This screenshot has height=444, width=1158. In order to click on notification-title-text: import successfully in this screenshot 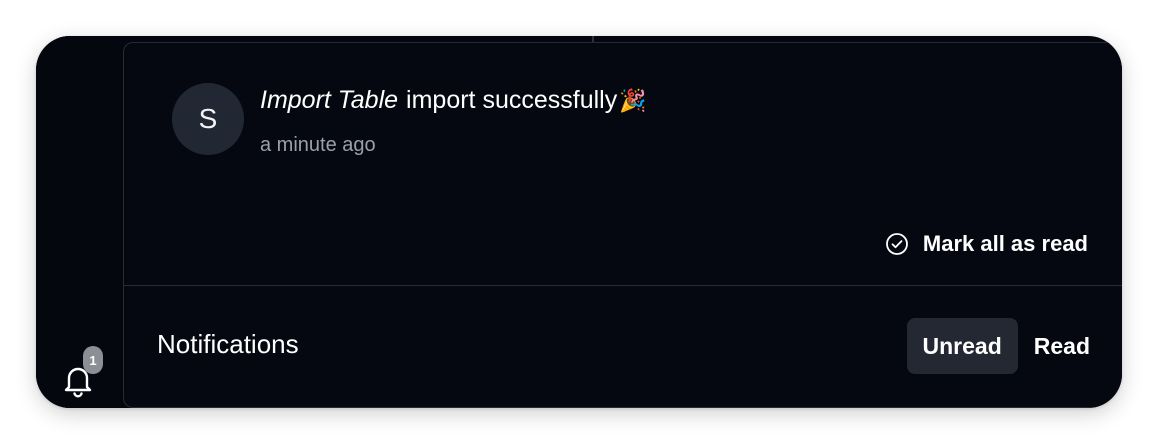, I will do `click(512, 100)`.